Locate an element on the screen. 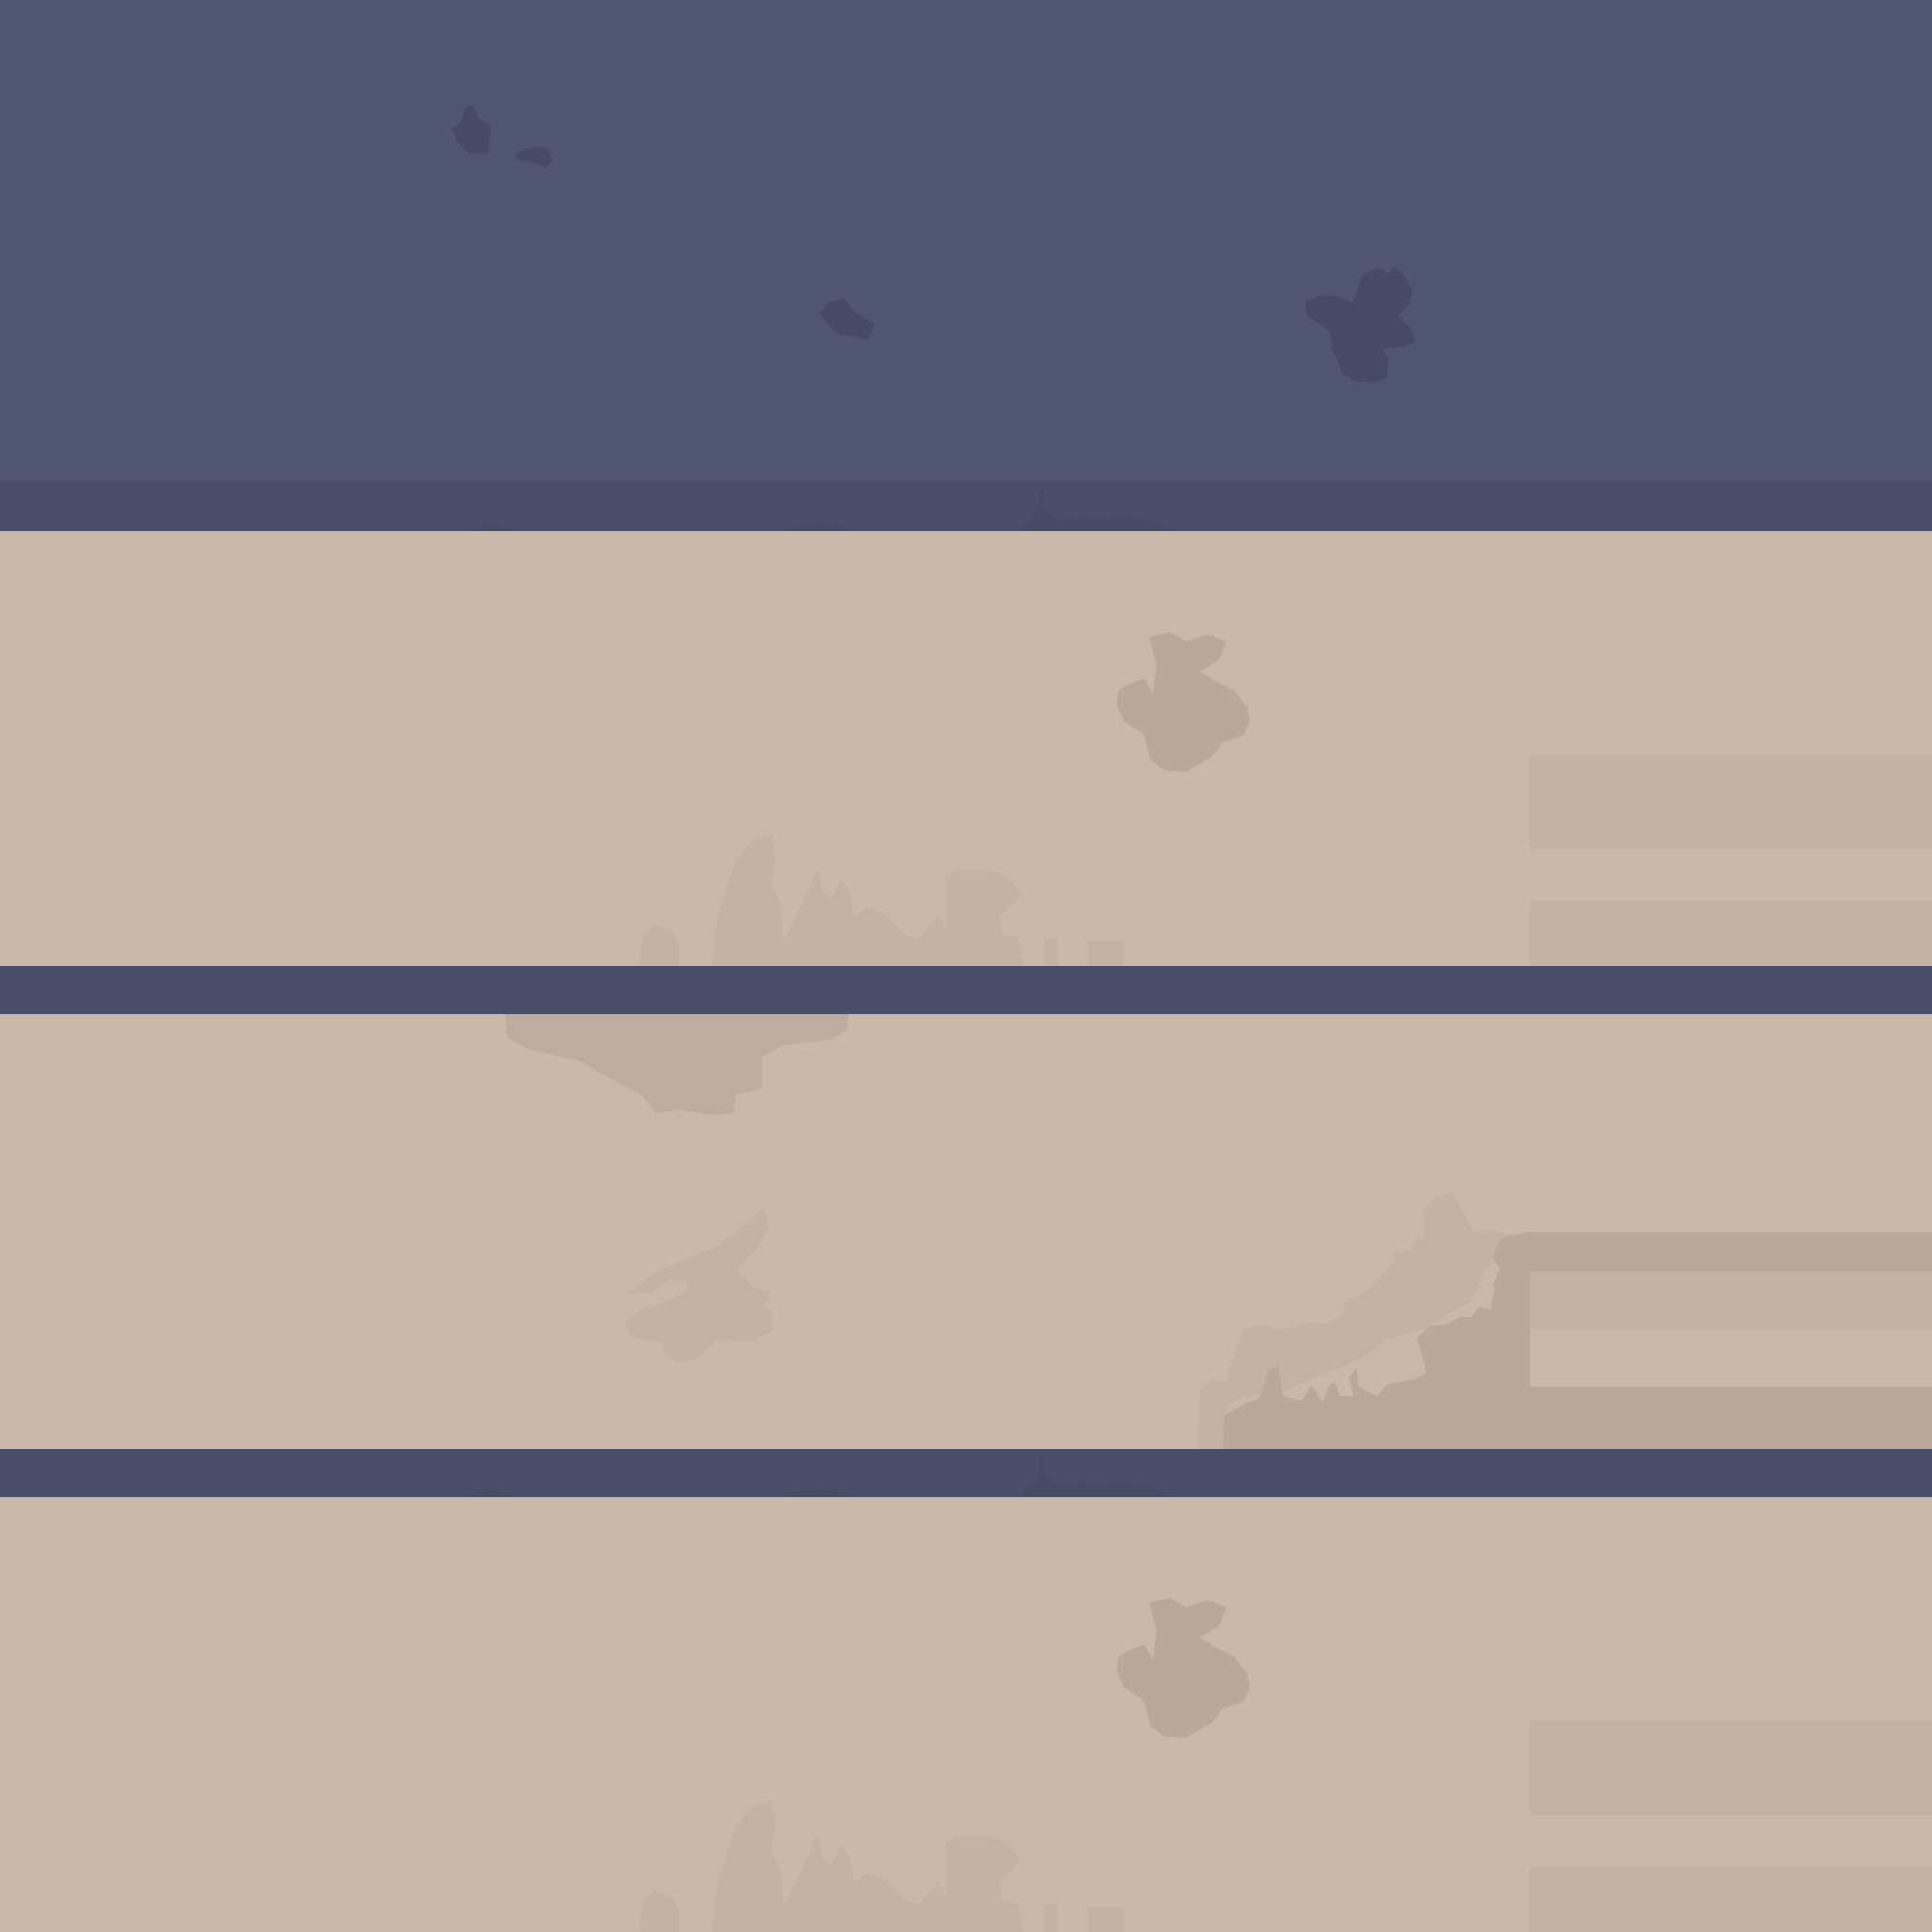 This screenshot has width=1932, height=1932. horizon-band is located at coordinates (966, 506).